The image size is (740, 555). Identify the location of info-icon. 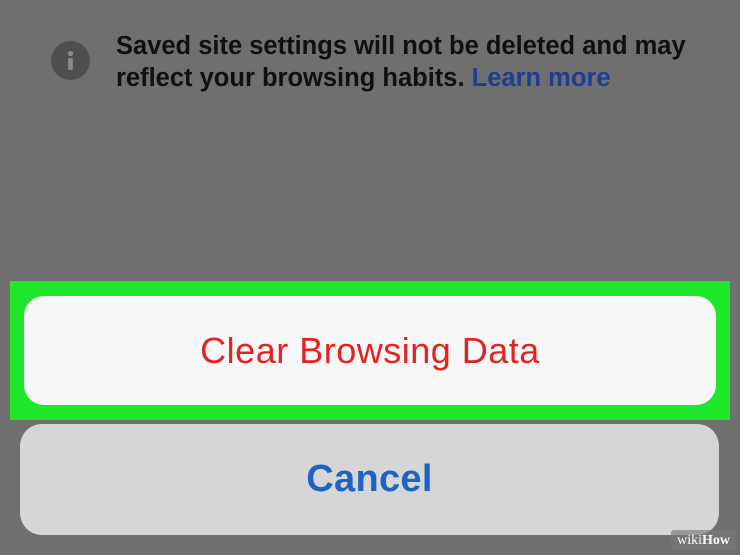
(70, 60).